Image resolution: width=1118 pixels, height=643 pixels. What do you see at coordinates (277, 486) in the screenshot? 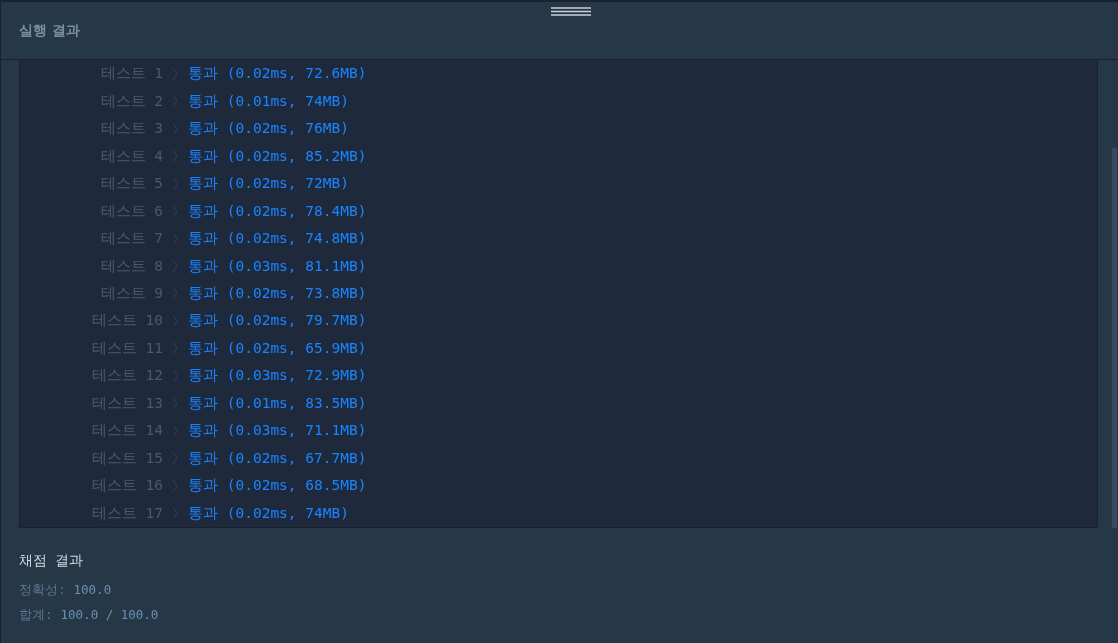
I see `test-result: 통과 (0.02ms, 68.5MB)` at bounding box center [277, 486].